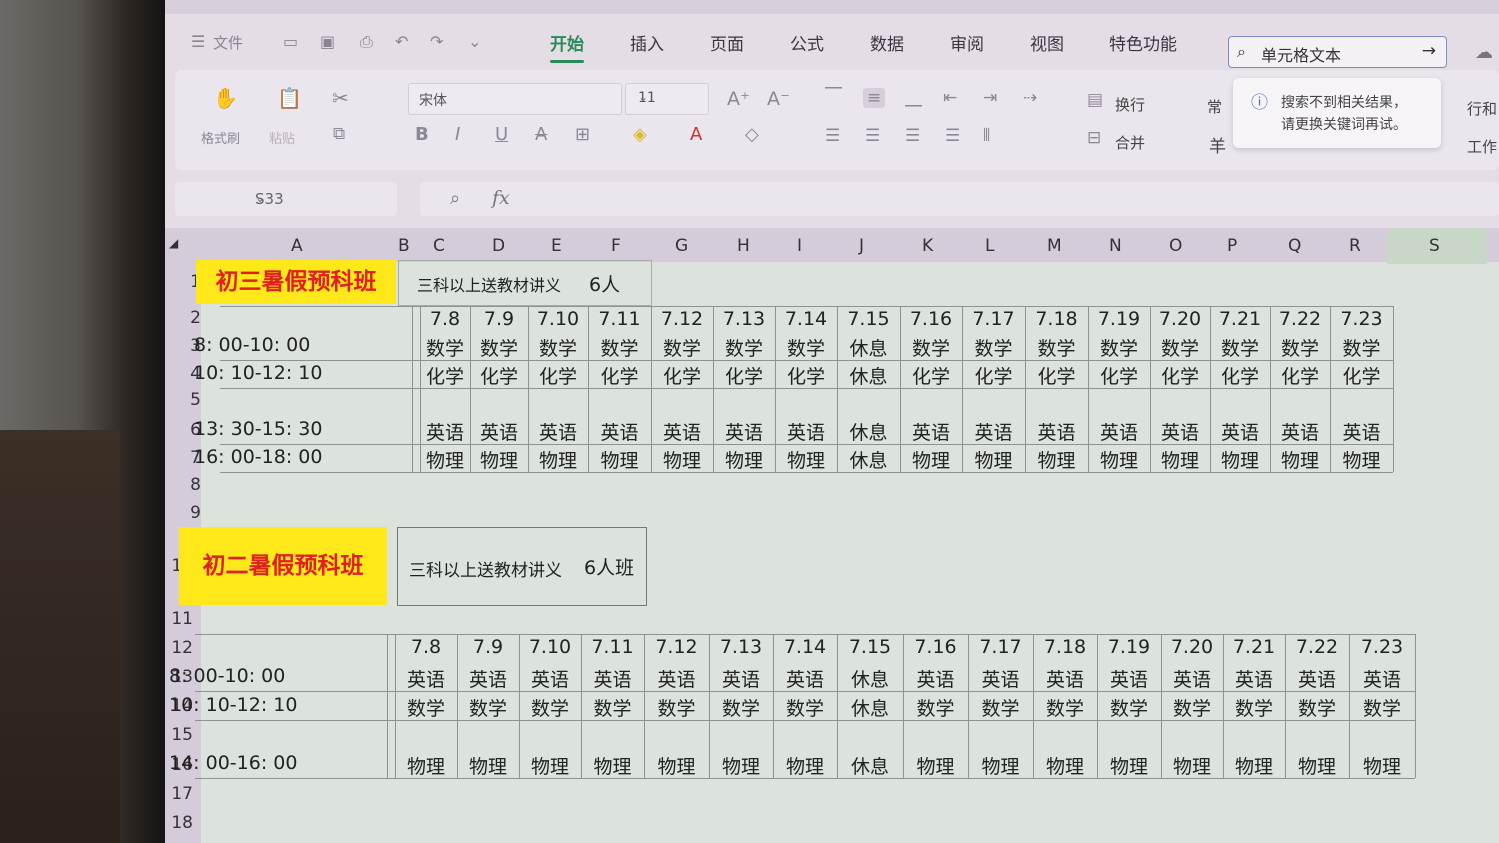  I want to click on row-header-2: 2, so click(183, 318).